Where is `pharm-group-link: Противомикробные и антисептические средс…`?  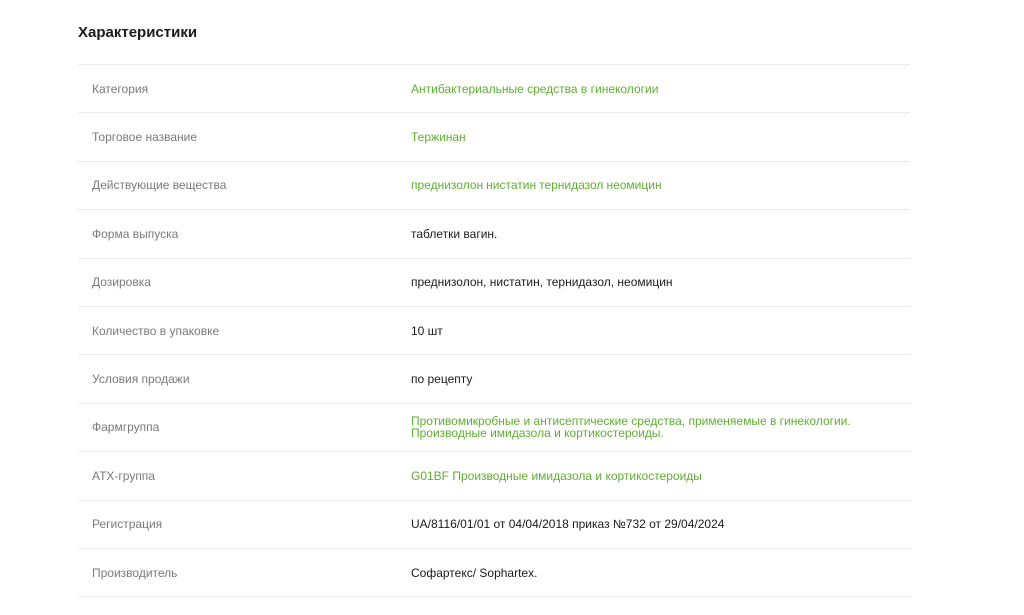
pharm-group-link: Противомикробные и антисептические средс… is located at coordinates (660, 427).